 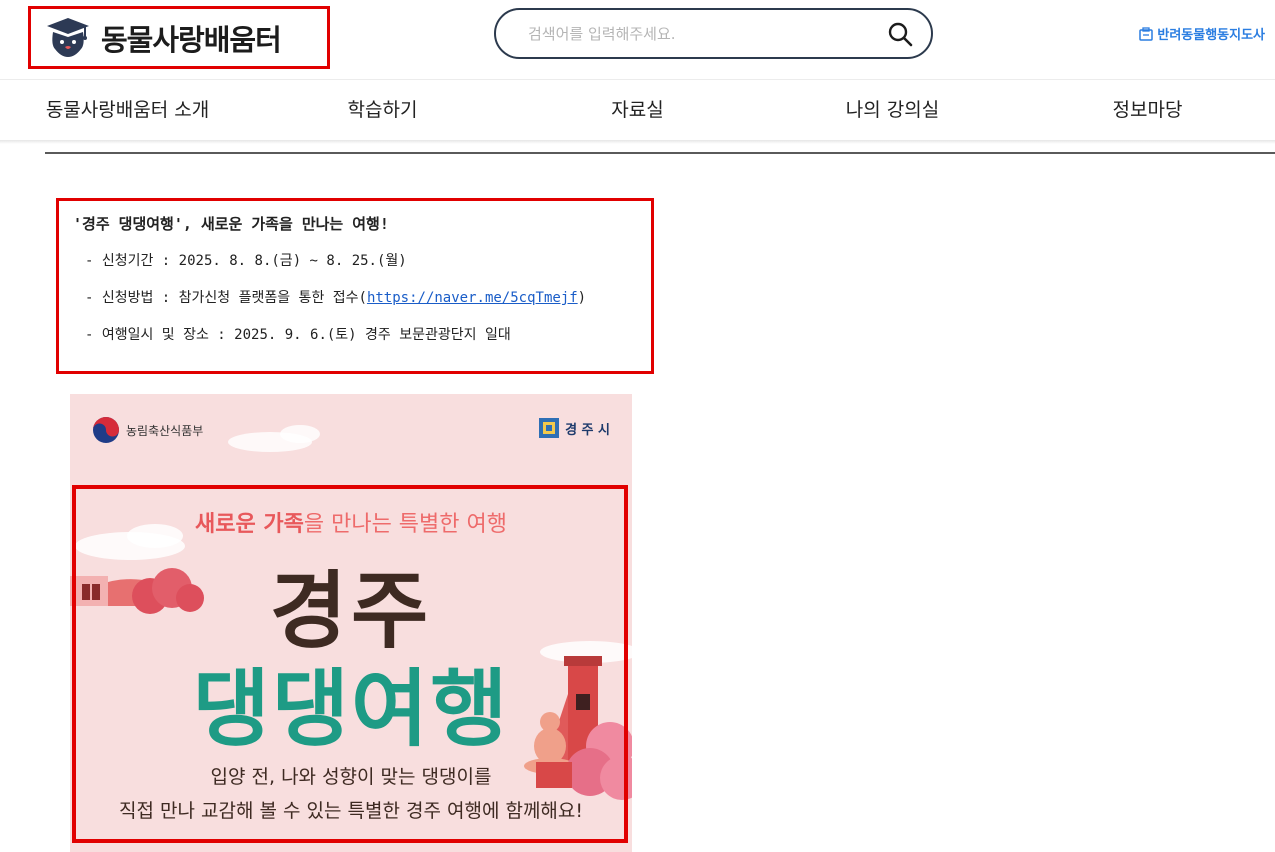 What do you see at coordinates (637, 142) in the screenshot?
I see `nav-shadow` at bounding box center [637, 142].